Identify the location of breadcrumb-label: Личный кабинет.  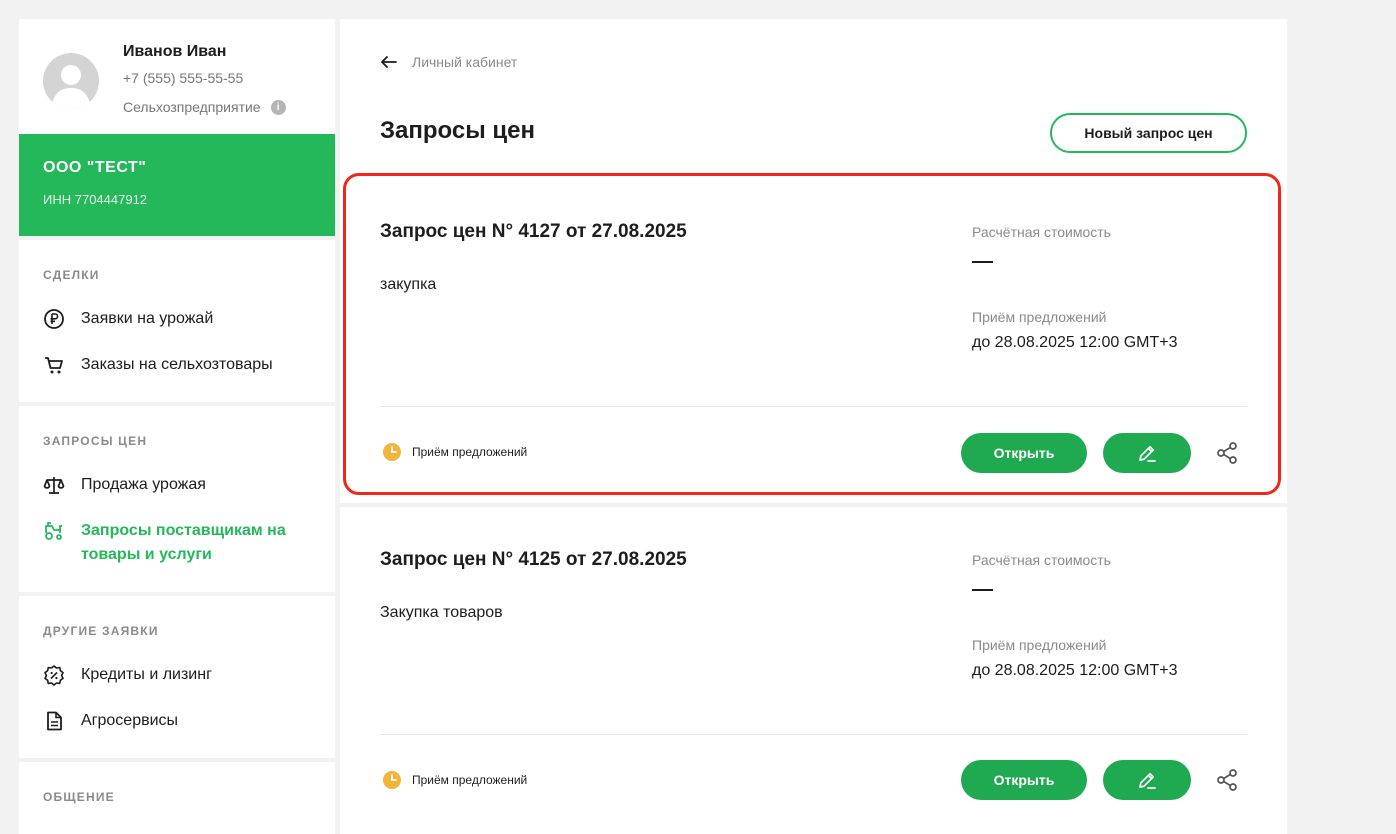
(464, 62).